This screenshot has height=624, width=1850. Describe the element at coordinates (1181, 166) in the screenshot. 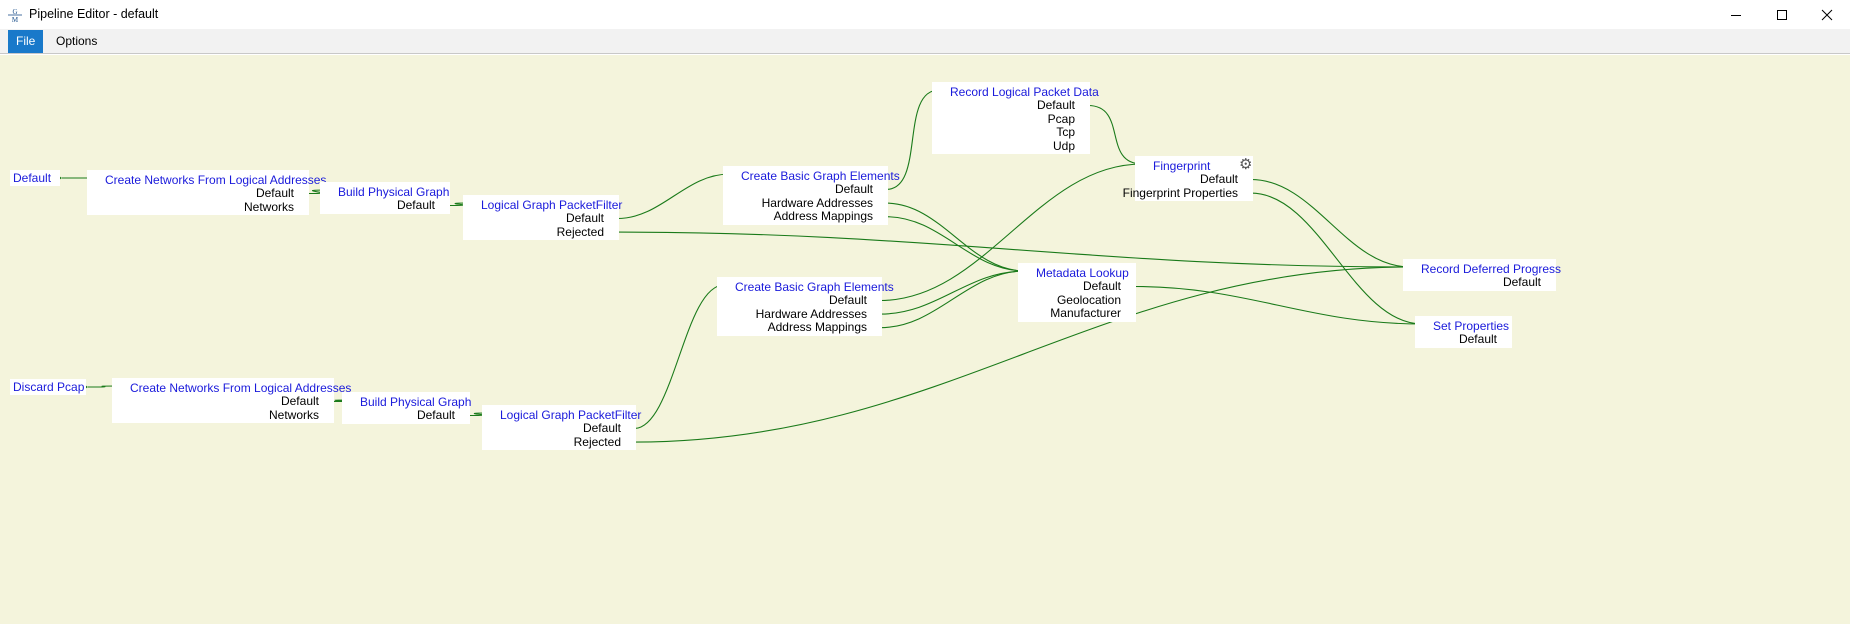

I see `node-title: Fingerprint` at that location.